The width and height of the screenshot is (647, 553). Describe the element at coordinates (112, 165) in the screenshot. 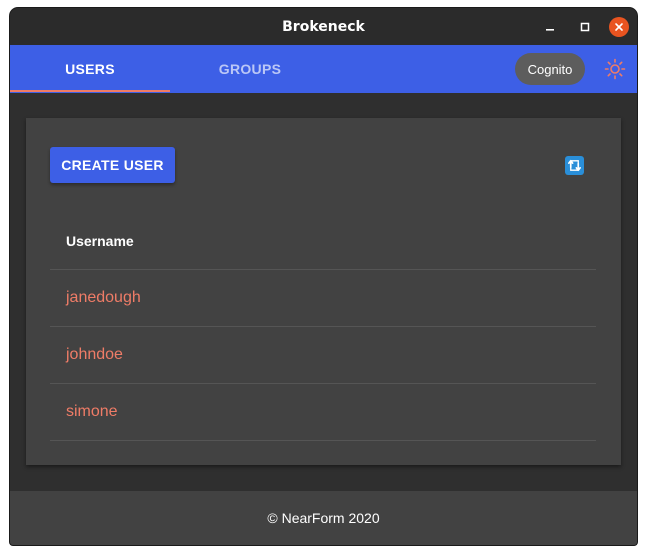

I see `create-user-button: CREATE USER` at that location.